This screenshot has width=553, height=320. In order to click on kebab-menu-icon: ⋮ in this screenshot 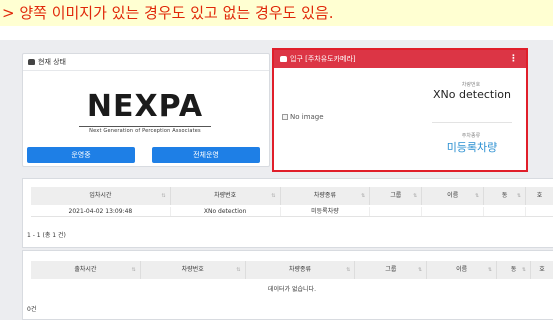, I will do `click(513, 59)`.